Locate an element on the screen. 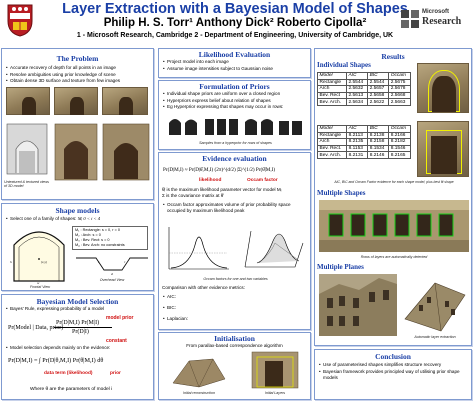  likelihood-heading: Likelihood Evaluation is located at coordinates (234, 54).